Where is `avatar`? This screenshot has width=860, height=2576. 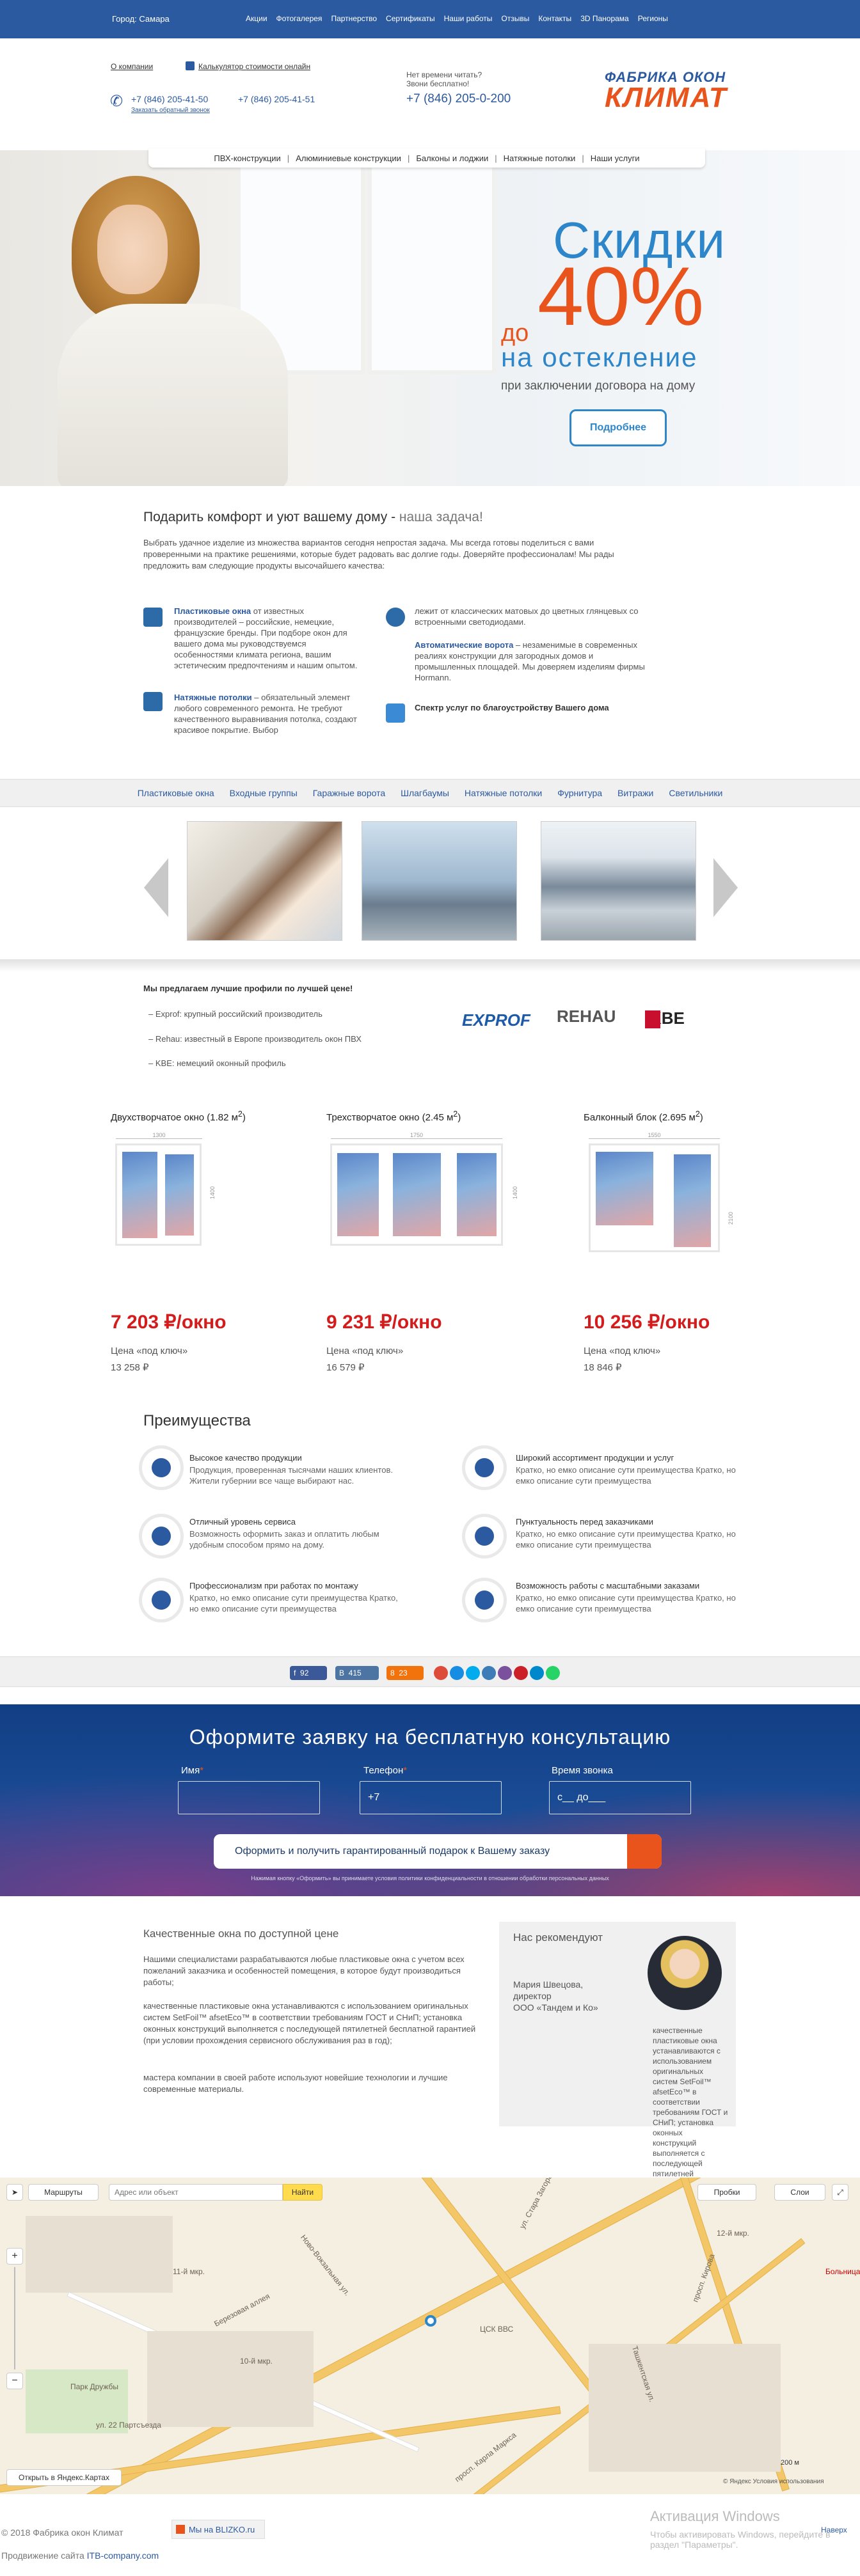 avatar is located at coordinates (685, 1973).